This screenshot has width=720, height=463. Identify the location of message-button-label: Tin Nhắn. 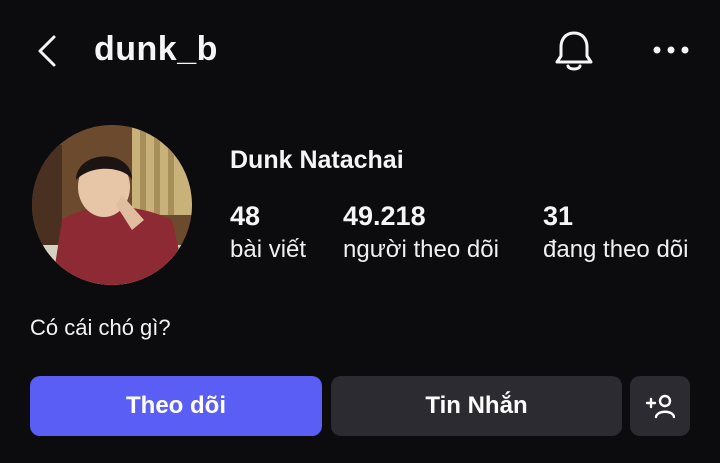
(476, 405).